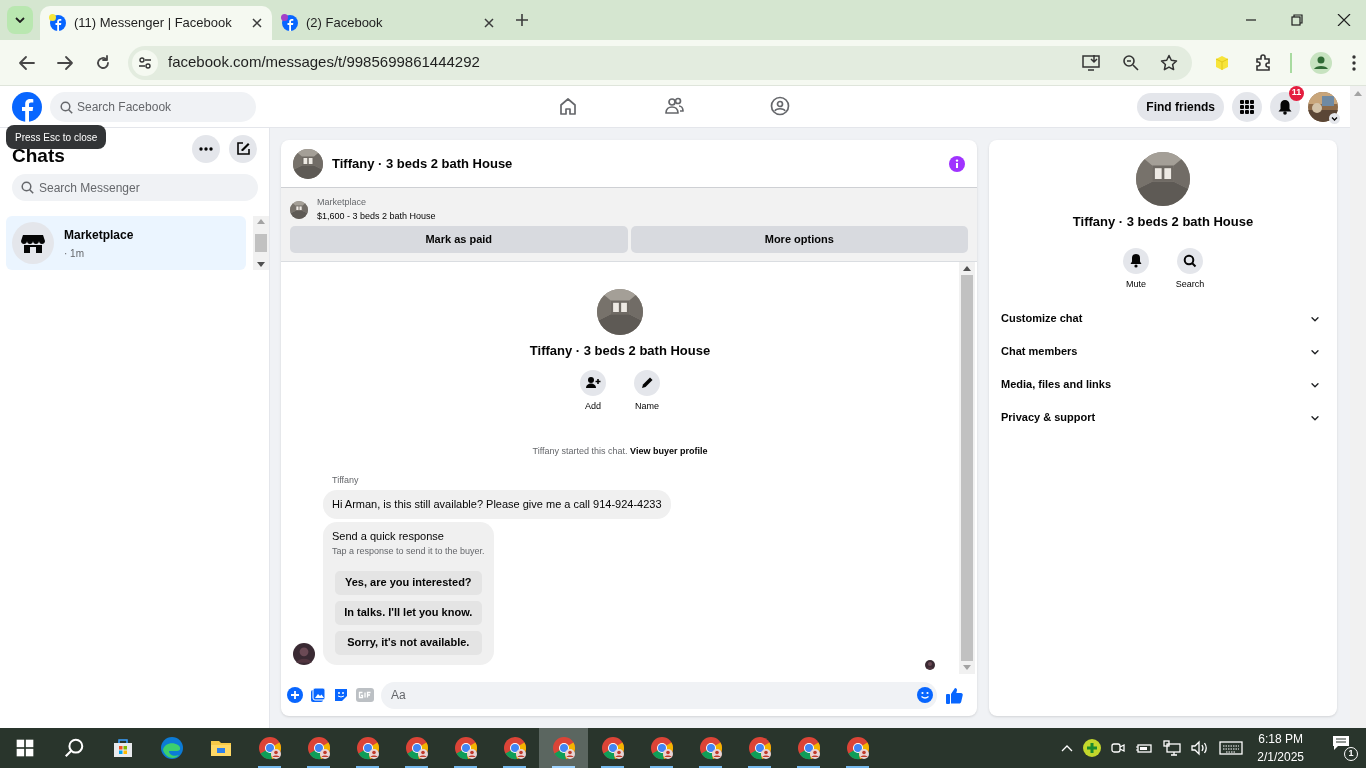  Describe the element at coordinates (1163, 318) in the screenshot. I see `section-row: Customize chat` at that location.